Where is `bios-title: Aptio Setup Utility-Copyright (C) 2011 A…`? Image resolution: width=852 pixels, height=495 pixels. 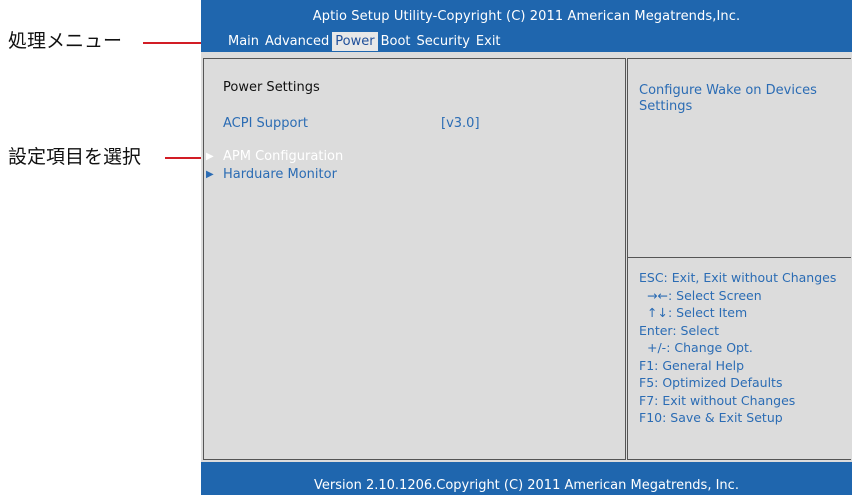
bios-title: Aptio Setup Utility-Copyright (C) 2011 A… is located at coordinates (526, 16).